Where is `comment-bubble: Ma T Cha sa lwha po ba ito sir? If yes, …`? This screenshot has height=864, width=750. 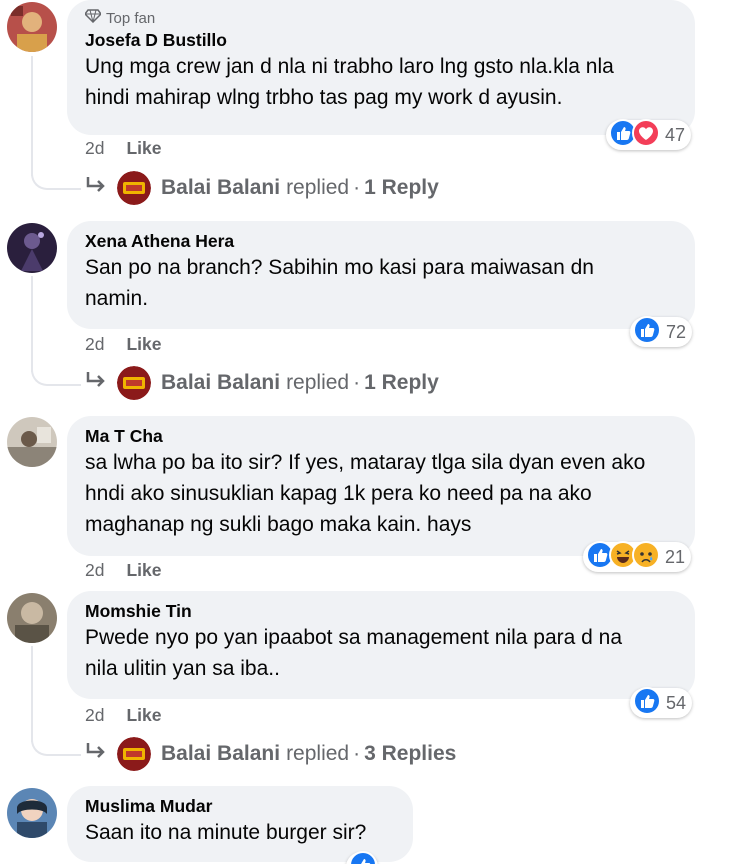 comment-bubble: Ma T Cha sa lwha po ba ito sir? If yes, … is located at coordinates (381, 486).